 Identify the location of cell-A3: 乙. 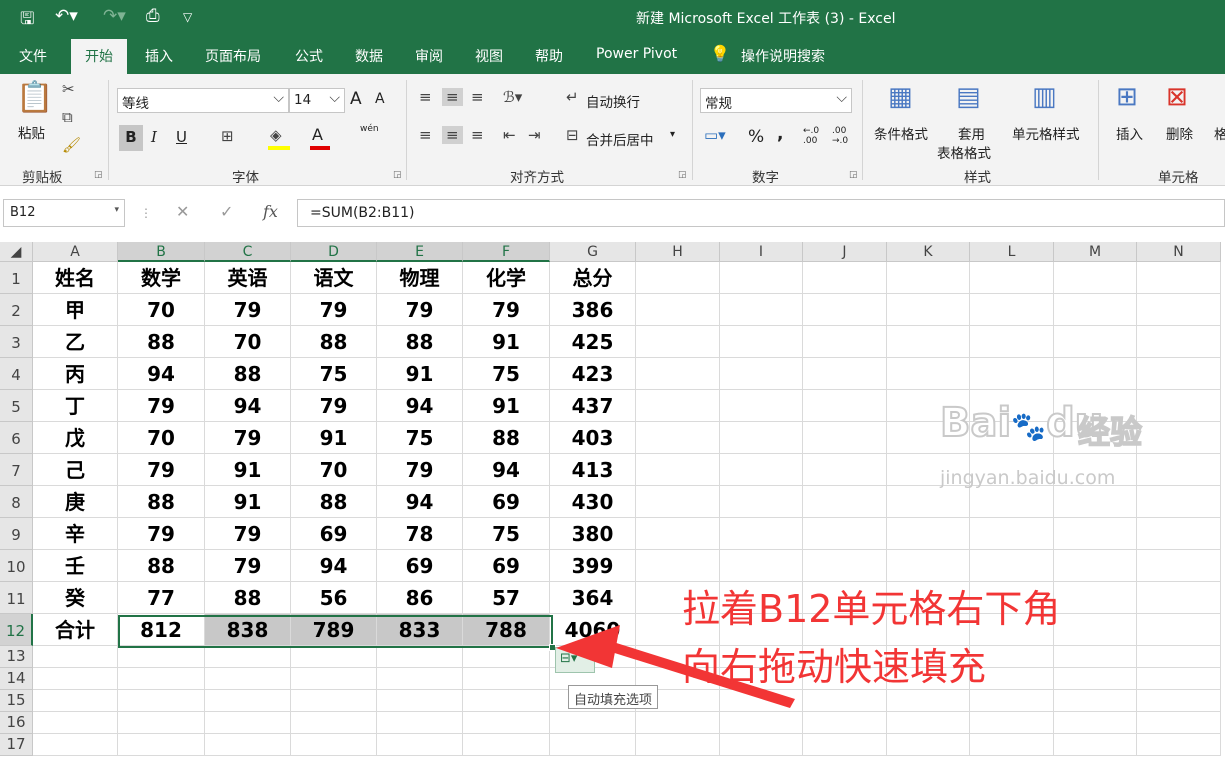
(75, 342).